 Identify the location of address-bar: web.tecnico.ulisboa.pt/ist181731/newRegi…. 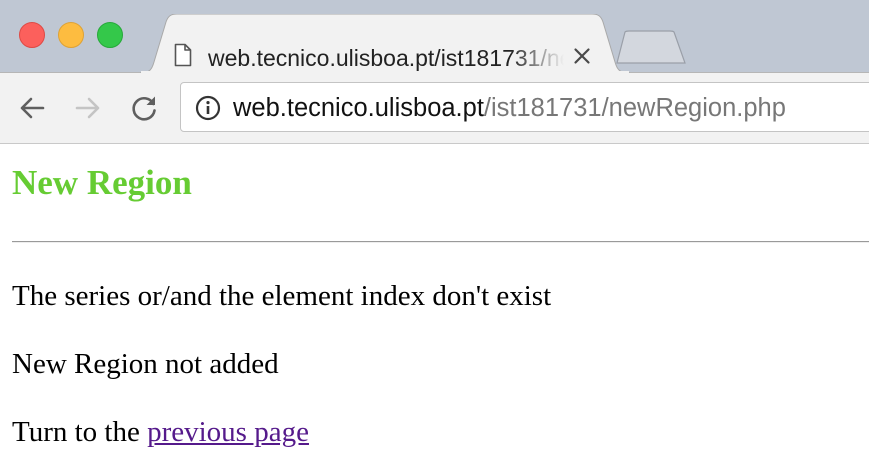
(524, 107).